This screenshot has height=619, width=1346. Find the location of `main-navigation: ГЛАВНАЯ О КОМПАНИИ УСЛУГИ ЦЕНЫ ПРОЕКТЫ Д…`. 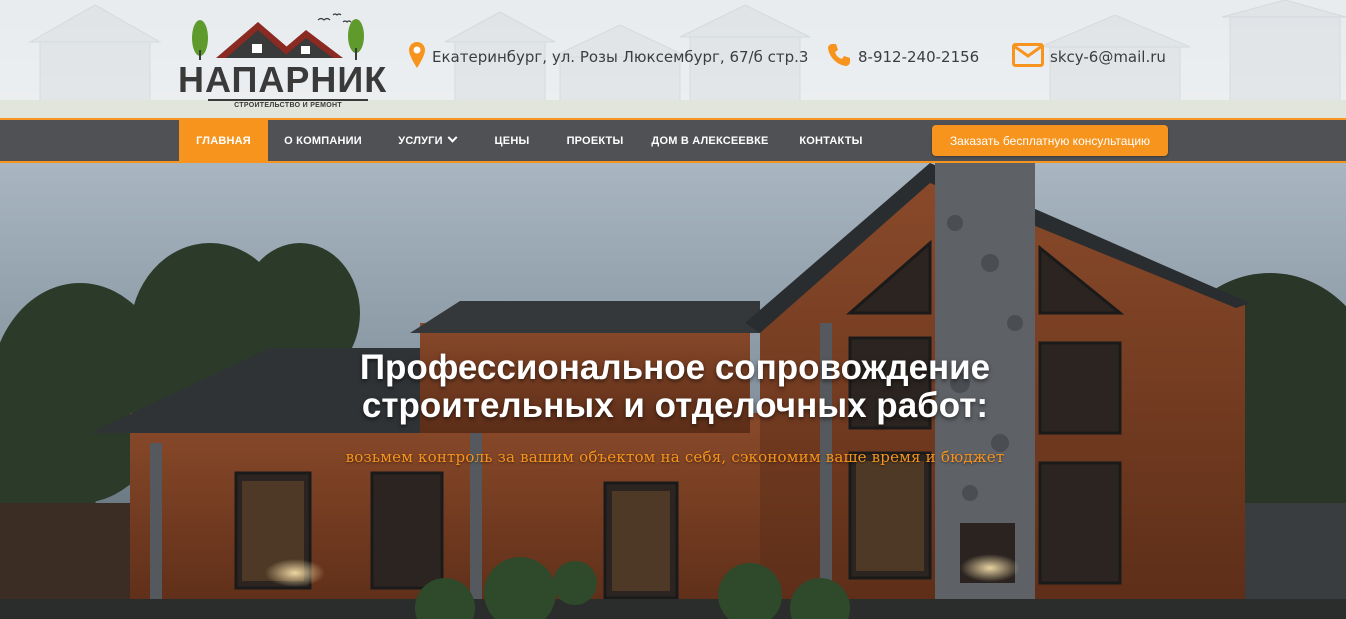

main-navigation: ГЛАВНАЯ О КОМПАНИИ УСЛУГИ ЦЕНЫ ПРОЕКТЫ Д… is located at coordinates (673, 140).